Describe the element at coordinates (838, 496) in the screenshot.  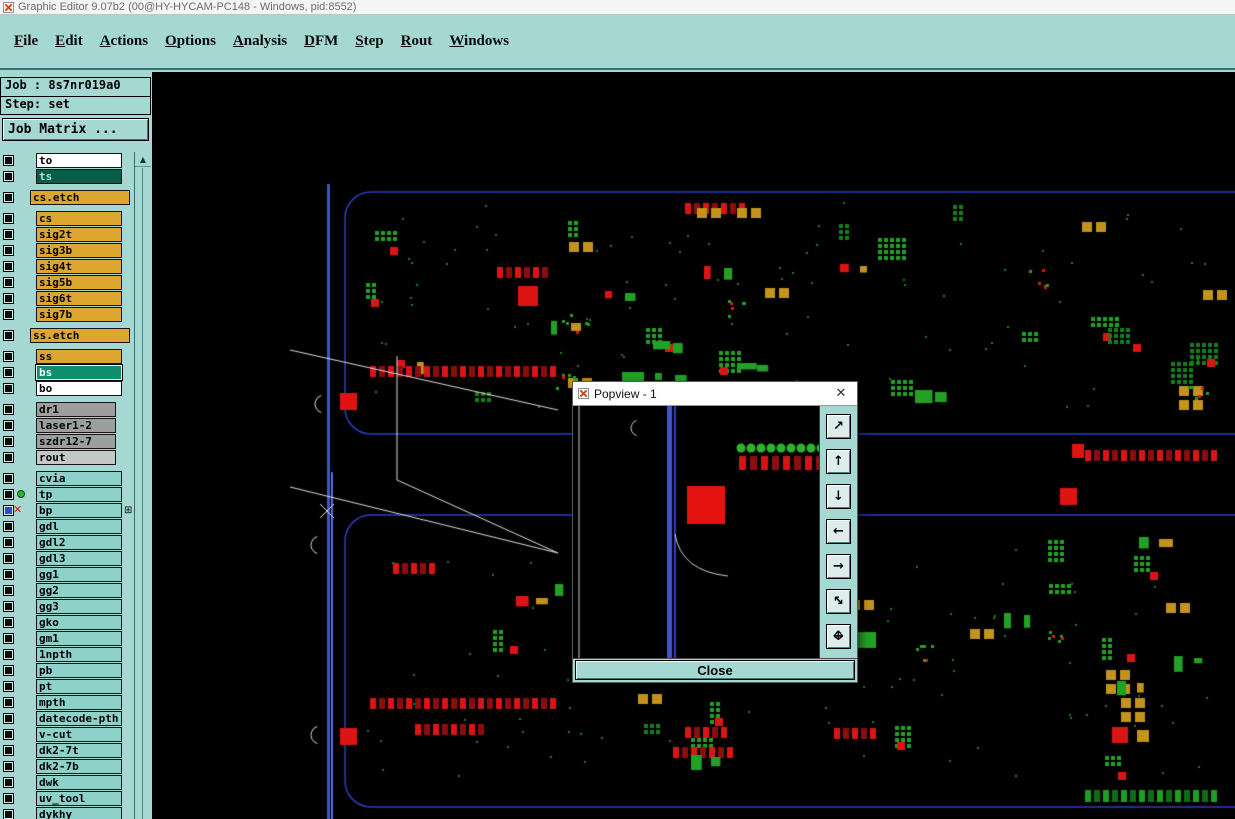
I see `pan-down-button: ↓` at that location.